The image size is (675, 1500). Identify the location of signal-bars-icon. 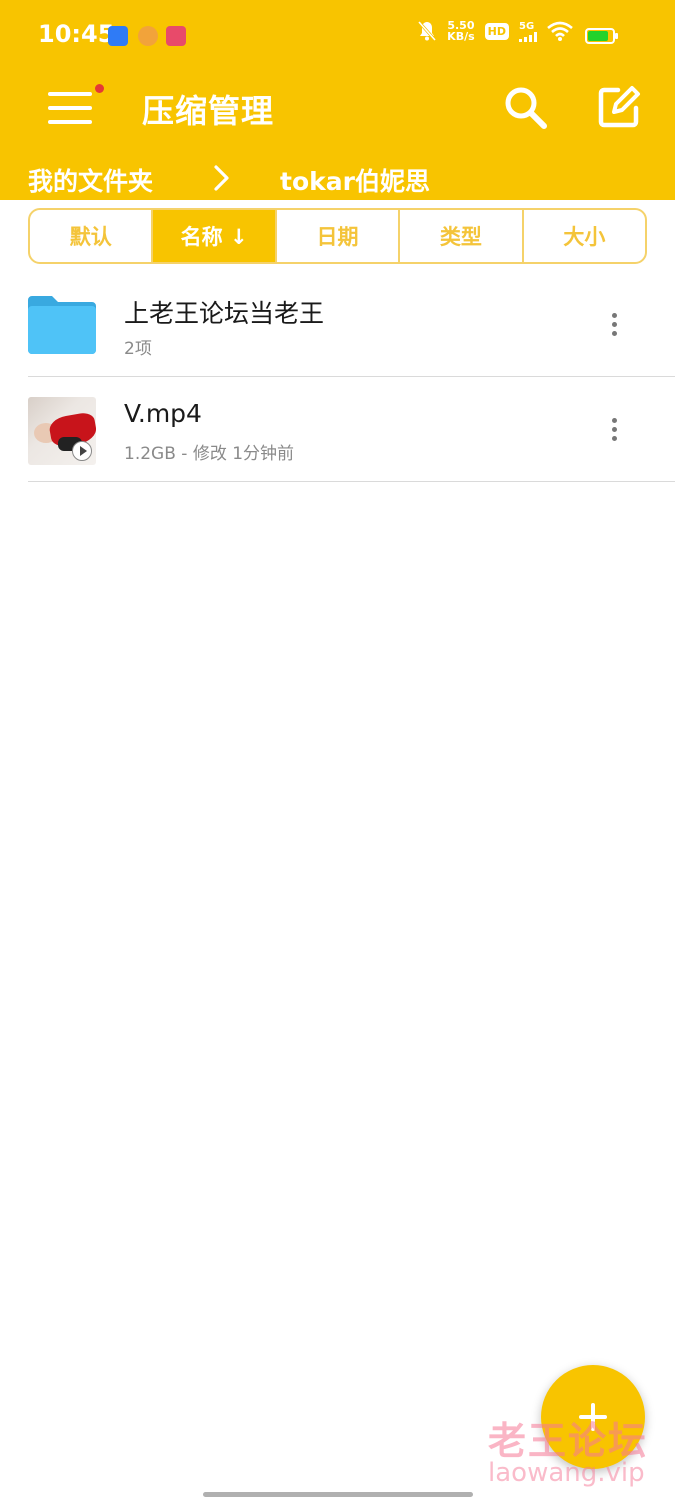
(528, 36).